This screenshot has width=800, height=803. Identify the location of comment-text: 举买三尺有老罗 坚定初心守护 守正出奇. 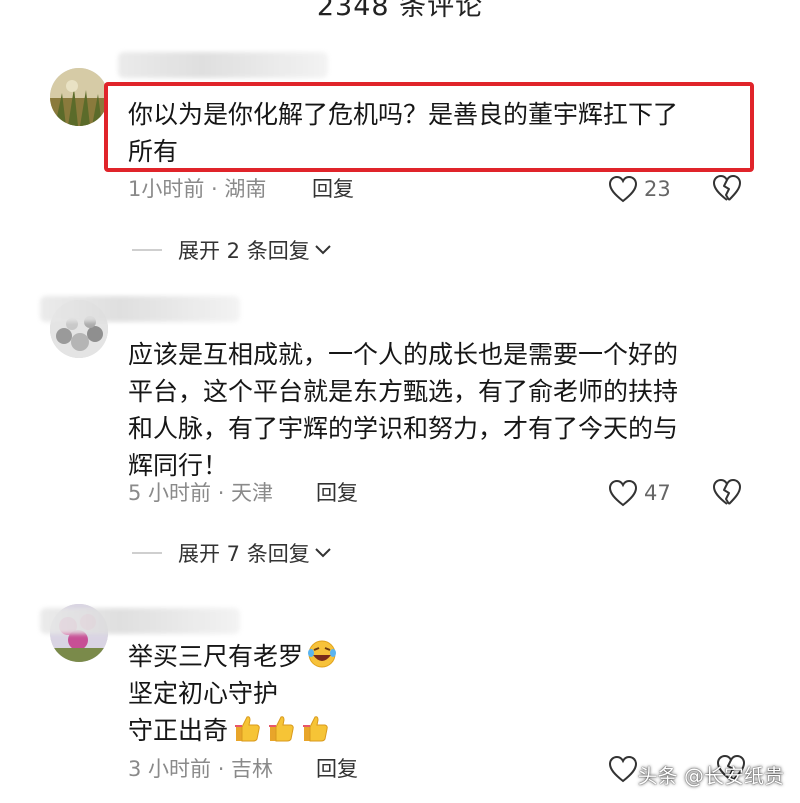
(438, 693).